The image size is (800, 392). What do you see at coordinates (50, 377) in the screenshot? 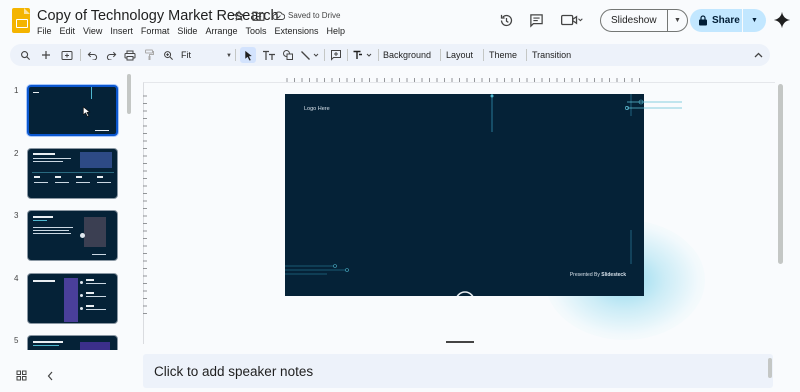
I see `collapse-filmstrip-chevron-left-icon` at bounding box center [50, 377].